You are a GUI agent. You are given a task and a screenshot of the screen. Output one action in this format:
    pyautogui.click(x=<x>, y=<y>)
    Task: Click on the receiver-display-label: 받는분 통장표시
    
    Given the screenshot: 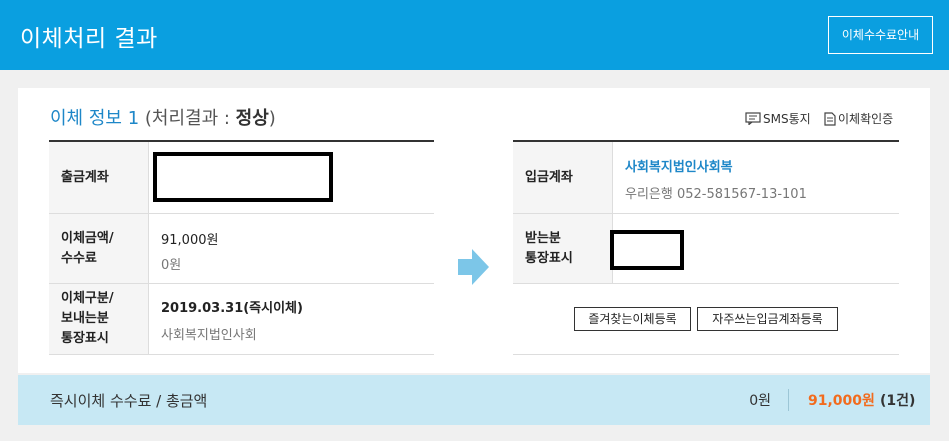 What is the action you would take?
    pyautogui.click(x=563, y=248)
    